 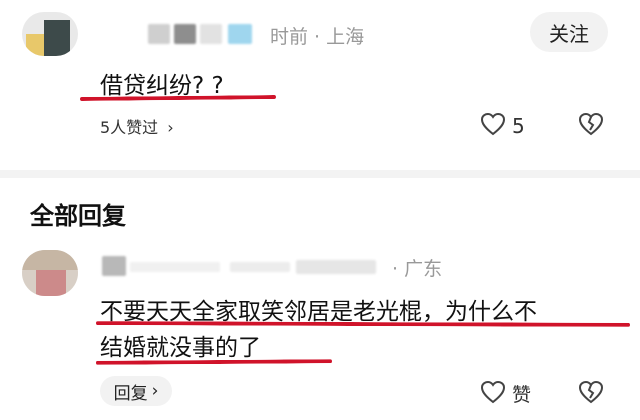 I want to click on dislike-button, so click(x=591, y=126).